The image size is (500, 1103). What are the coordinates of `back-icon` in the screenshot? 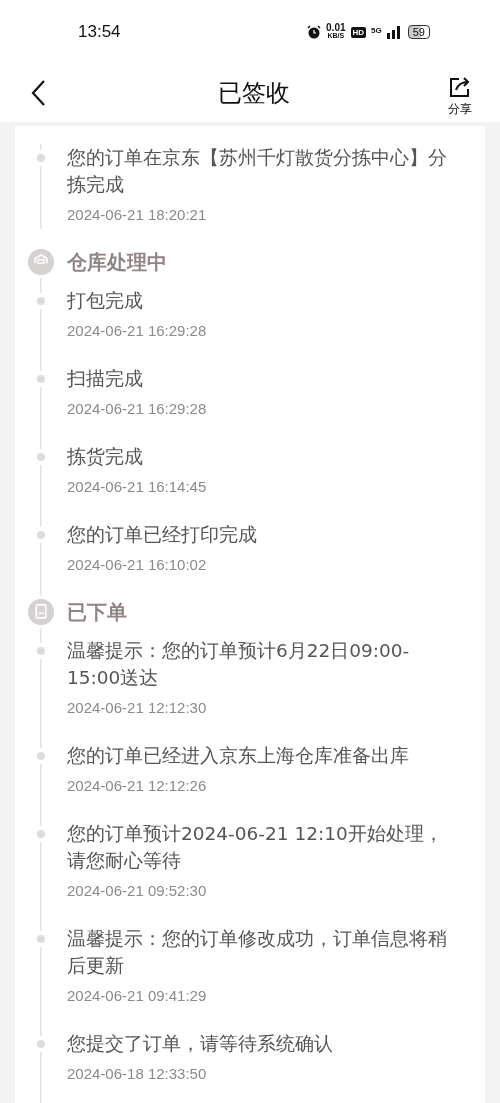 It's located at (38, 93).